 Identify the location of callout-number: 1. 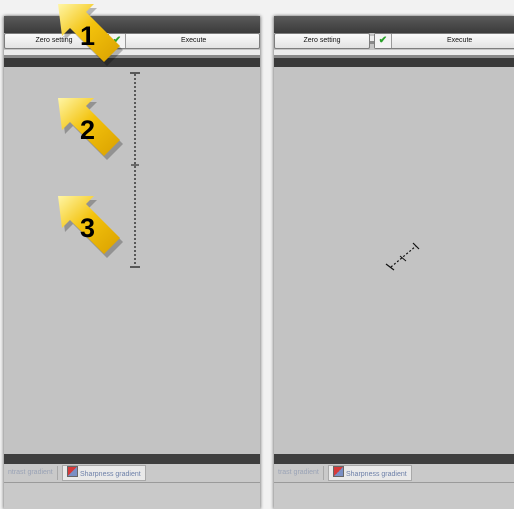
(88, 36).